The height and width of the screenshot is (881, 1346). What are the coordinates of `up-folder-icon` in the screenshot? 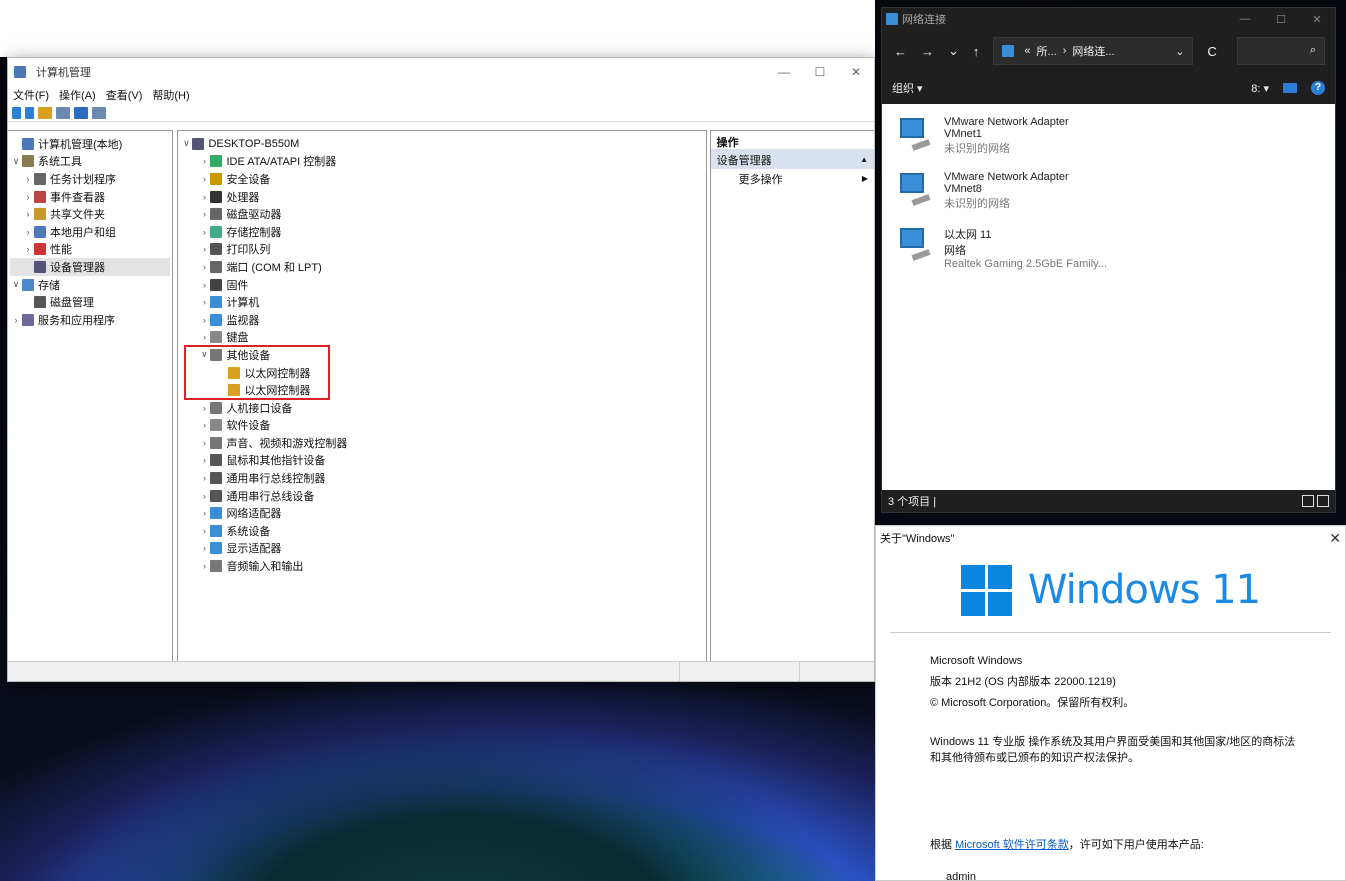 It's located at (45, 112).